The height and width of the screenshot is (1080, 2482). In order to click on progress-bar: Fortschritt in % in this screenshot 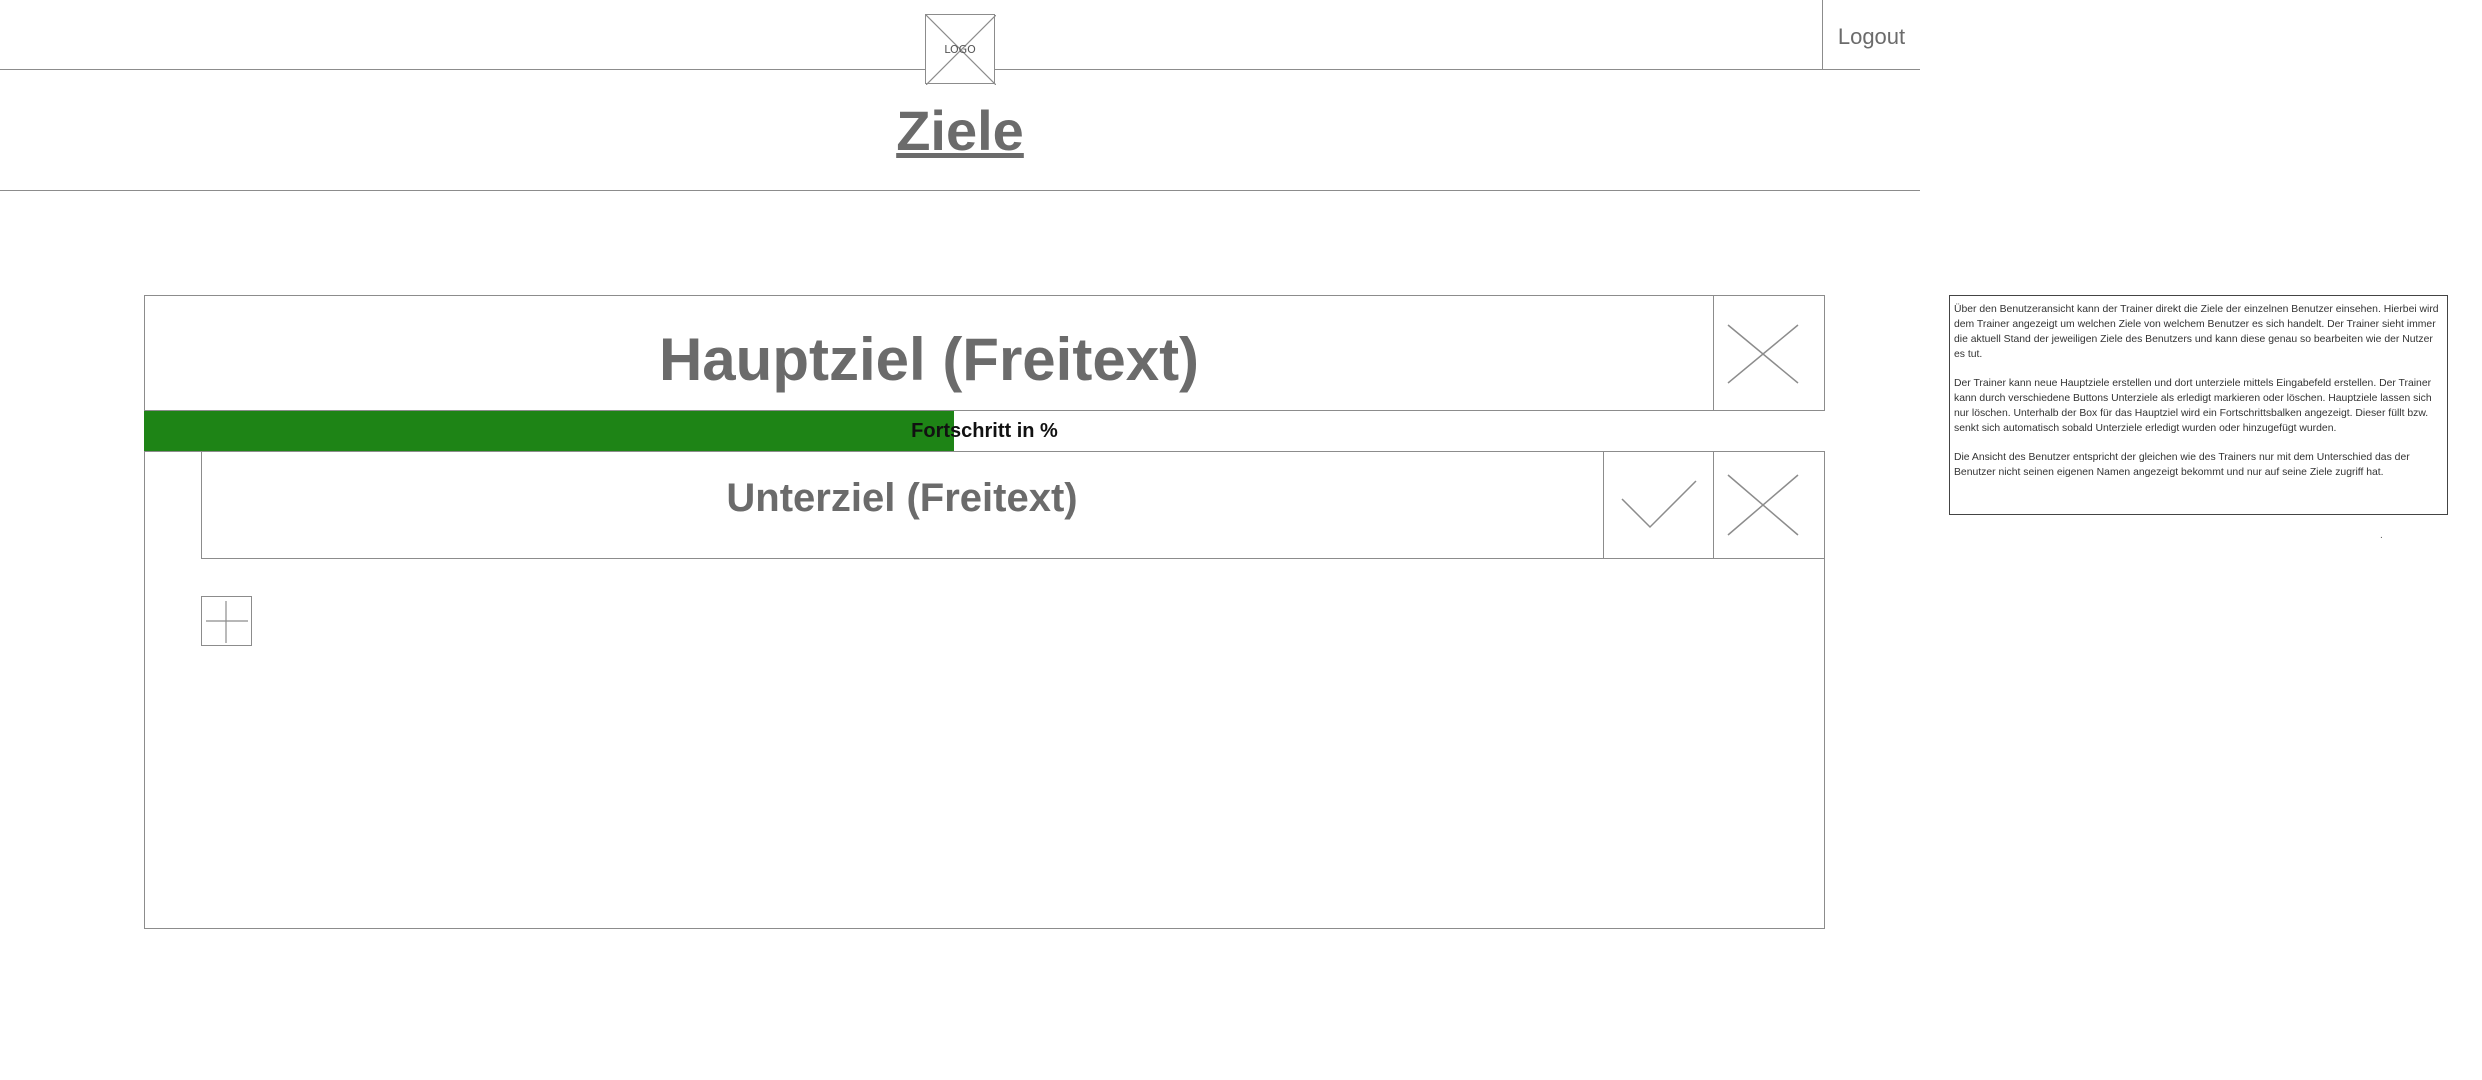, I will do `click(984, 431)`.